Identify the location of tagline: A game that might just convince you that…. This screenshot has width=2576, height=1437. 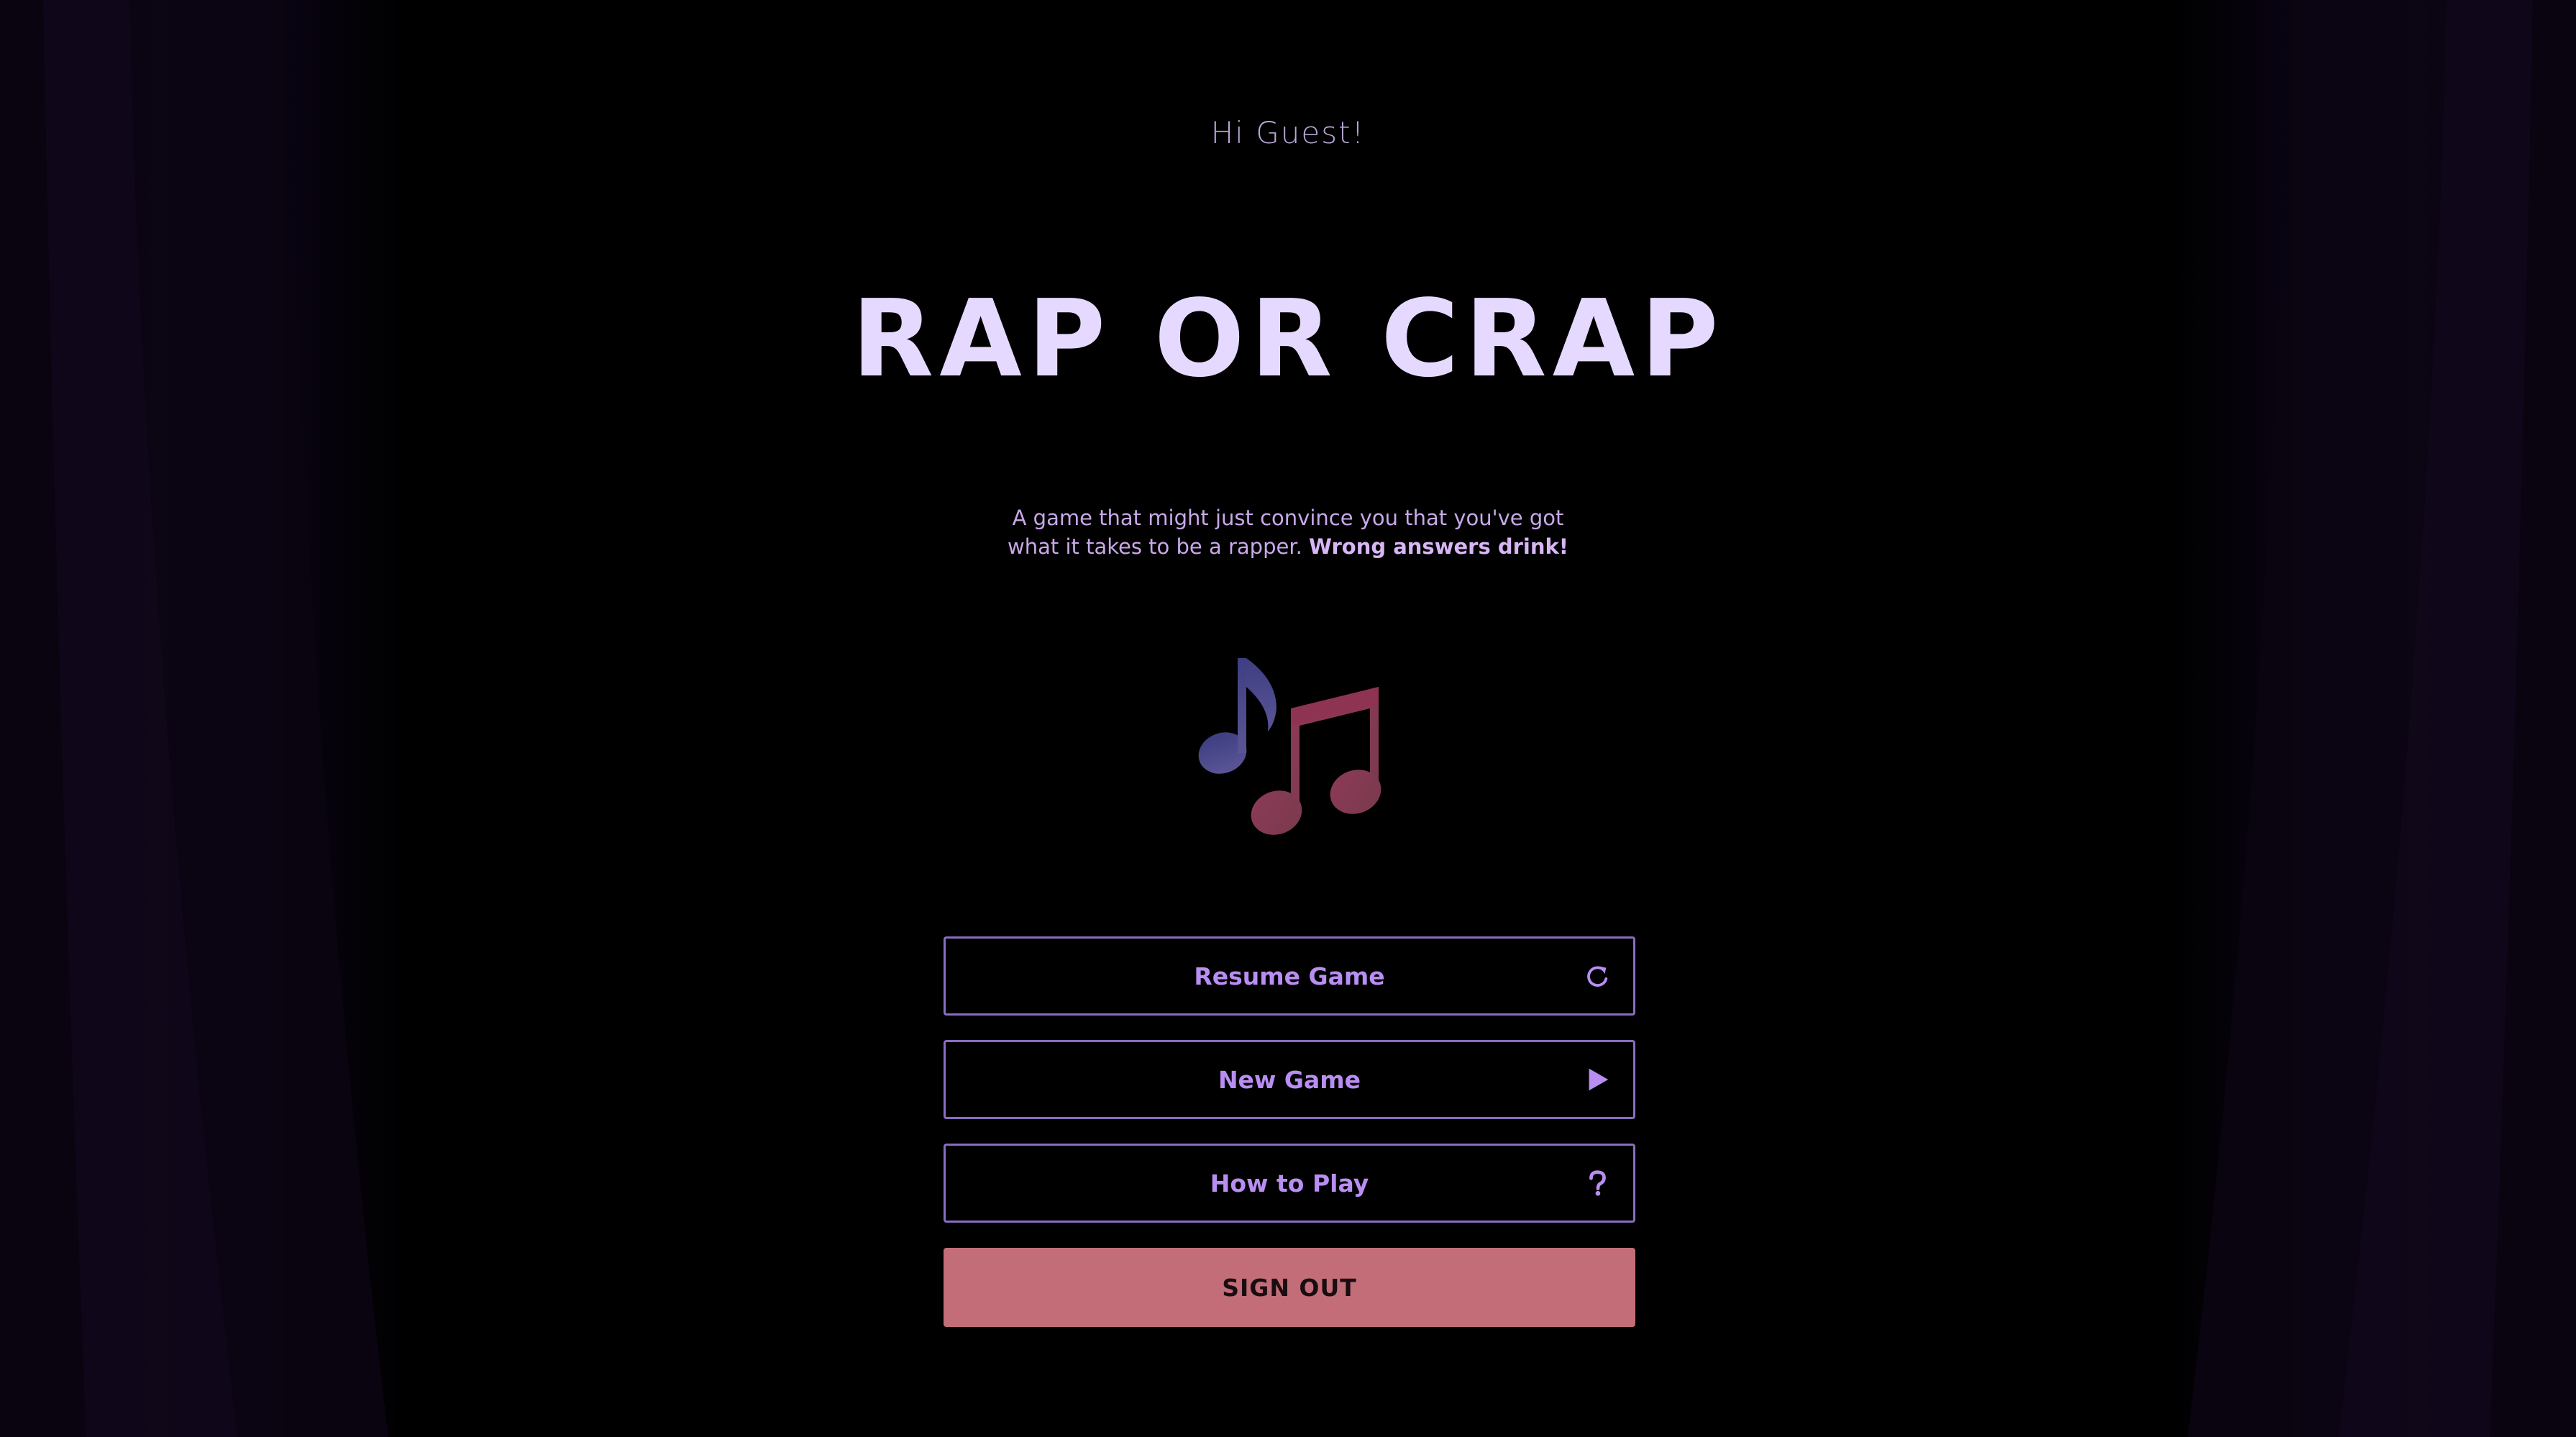
(1288, 532).